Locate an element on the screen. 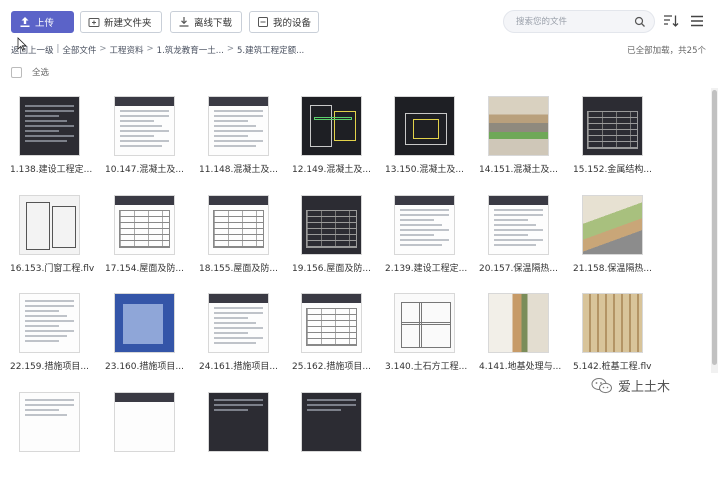 Image resolution: width=720 pixels, height=477 pixels. file-item: 16.153.门窗工程.flv is located at coordinates (53, 237).